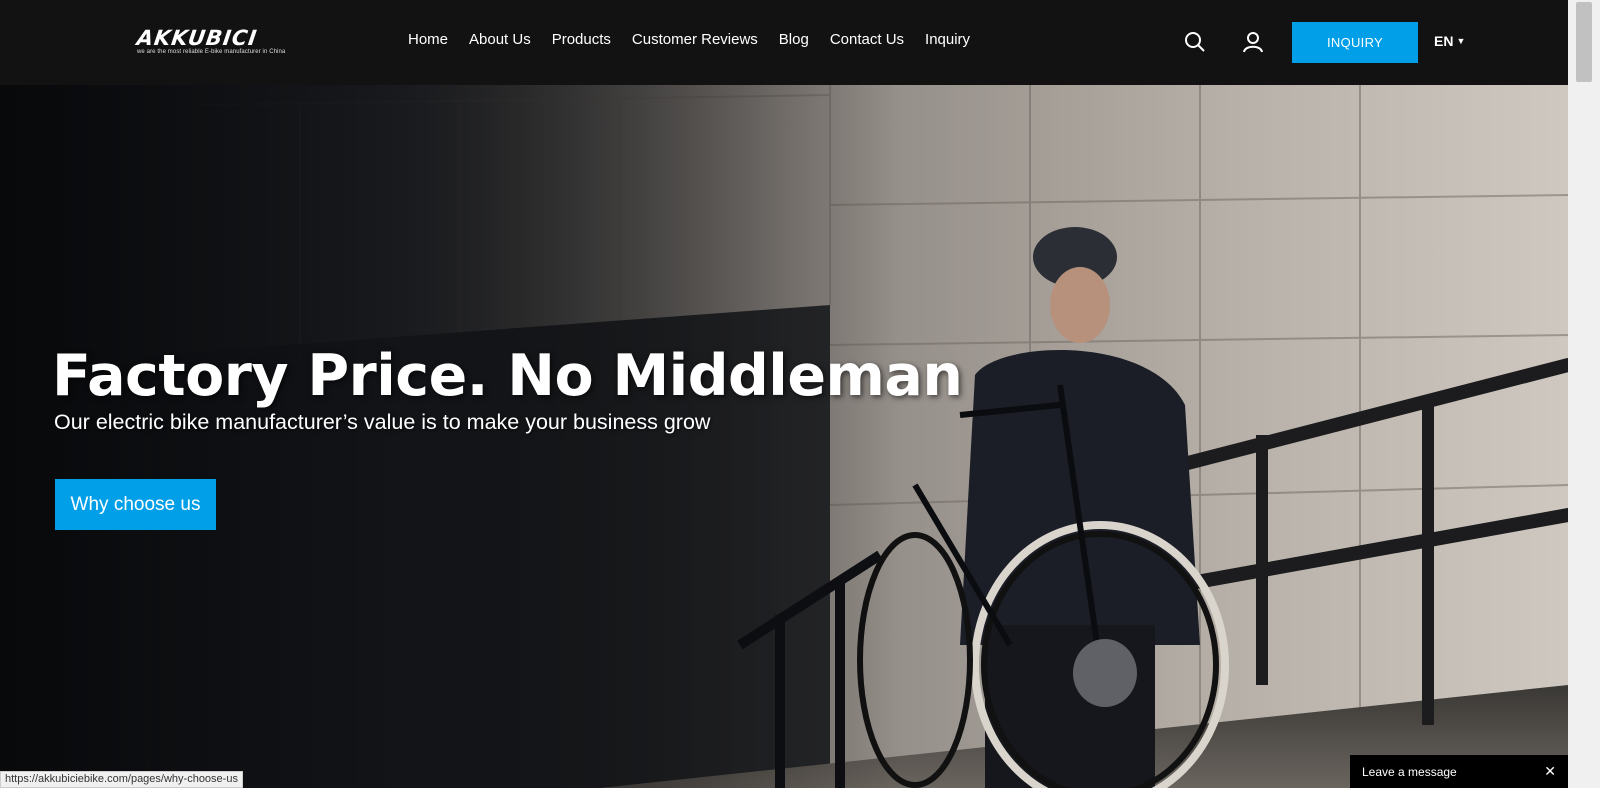 The image size is (1600, 788). I want to click on inquiry-button: INQUIRY, so click(1355, 42).